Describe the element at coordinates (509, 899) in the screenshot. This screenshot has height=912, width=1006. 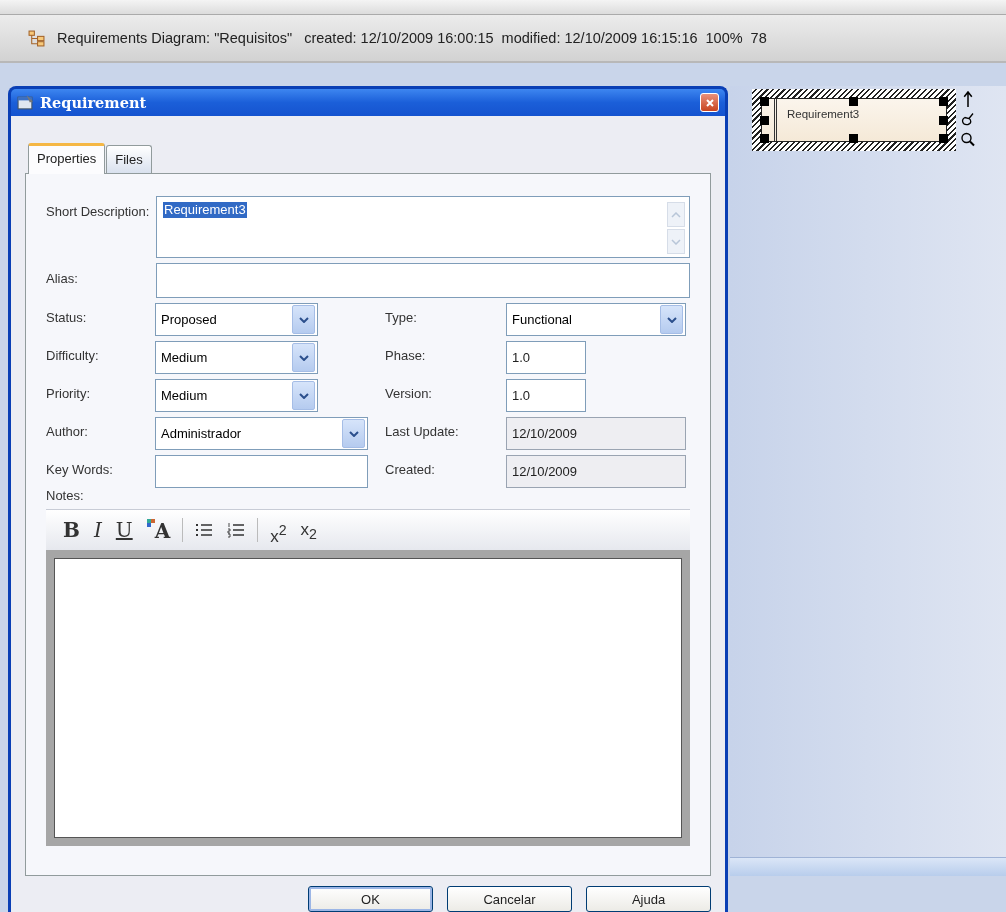
I see `dialog-button: Cancelar` at that location.